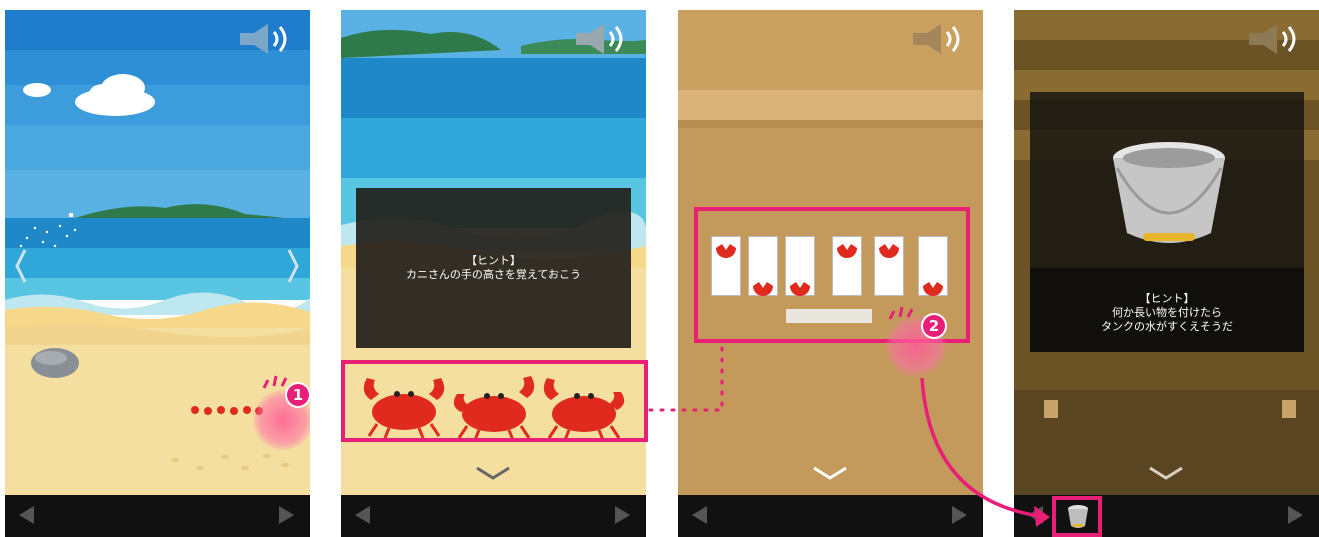  I want to click on highlight-inventory-slot, so click(1077, 516).